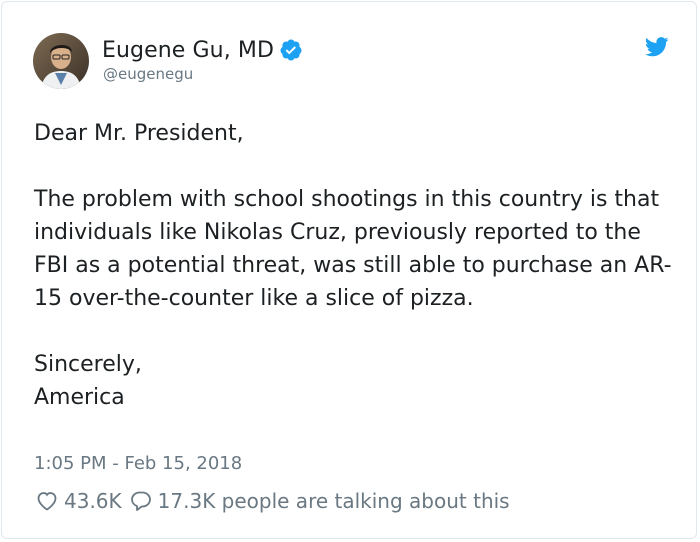  What do you see at coordinates (333, 501) in the screenshot?
I see `reply-count: 17.3K people are talking about this` at bounding box center [333, 501].